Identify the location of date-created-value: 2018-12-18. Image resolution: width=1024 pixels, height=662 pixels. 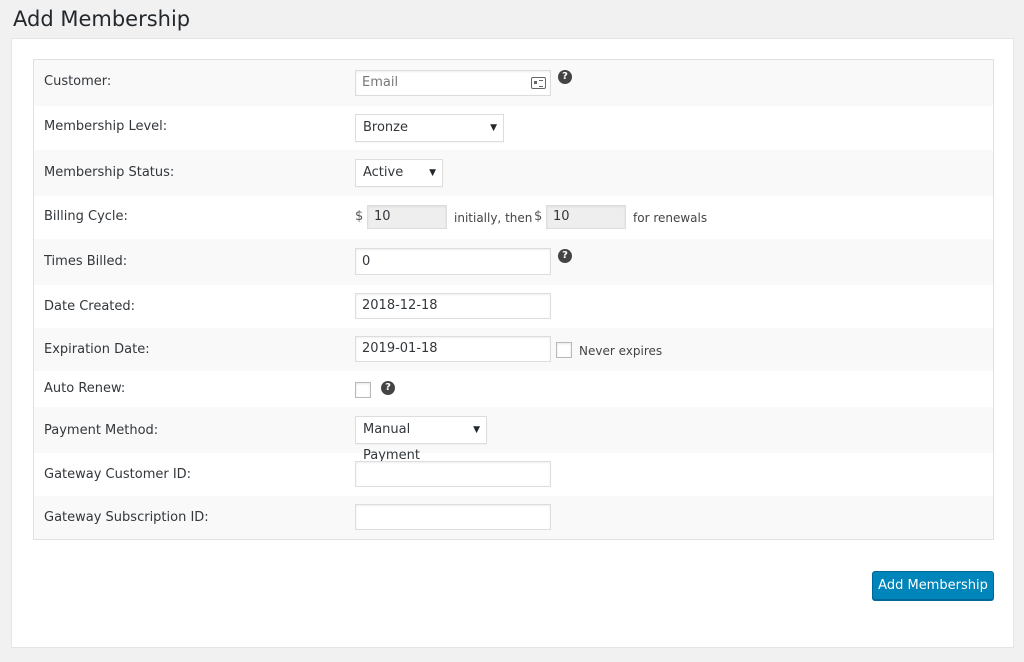
(400, 305).